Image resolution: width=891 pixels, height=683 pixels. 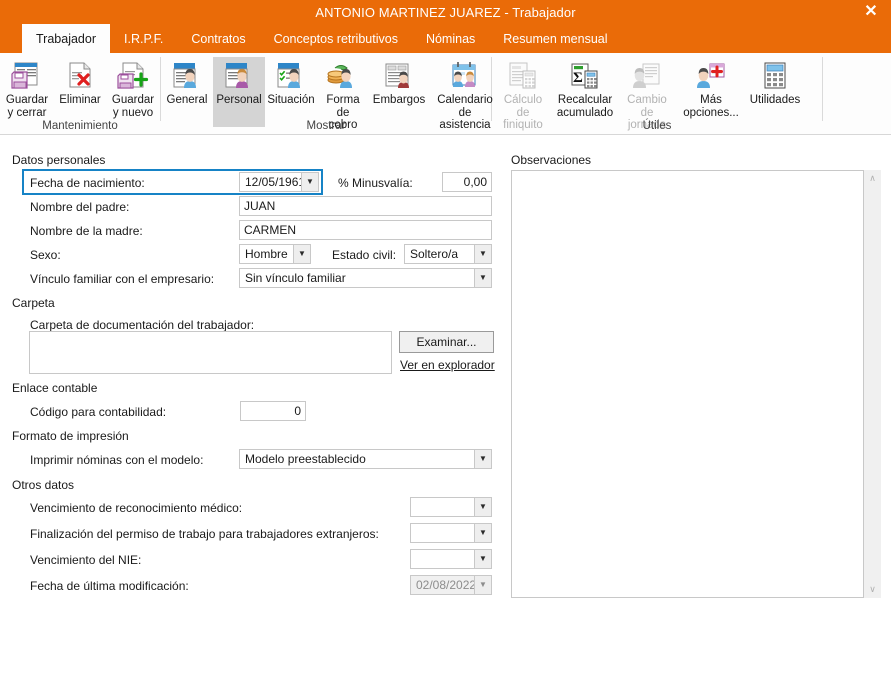 What do you see at coordinates (399, 100) in the screenshot?
I see `ribbon-button-label: Embargos` at bounding box center [399, 100].